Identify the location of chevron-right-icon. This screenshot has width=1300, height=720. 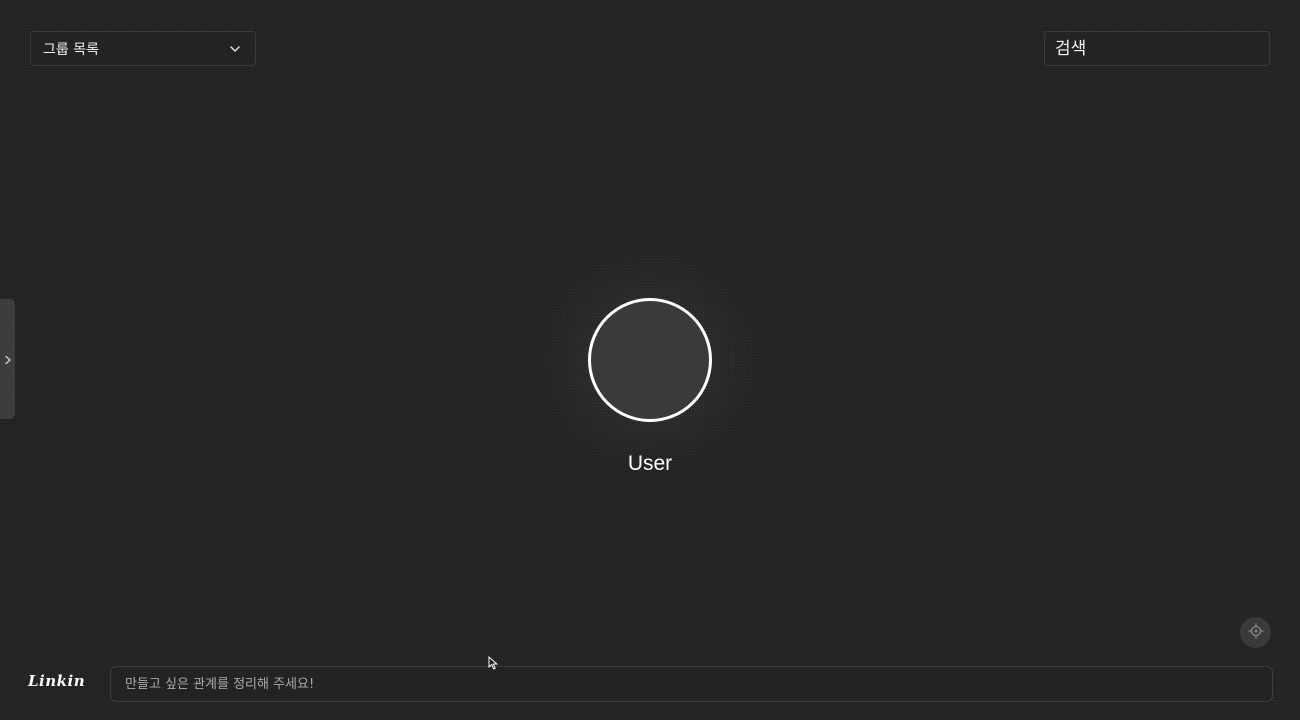
(8, 359).